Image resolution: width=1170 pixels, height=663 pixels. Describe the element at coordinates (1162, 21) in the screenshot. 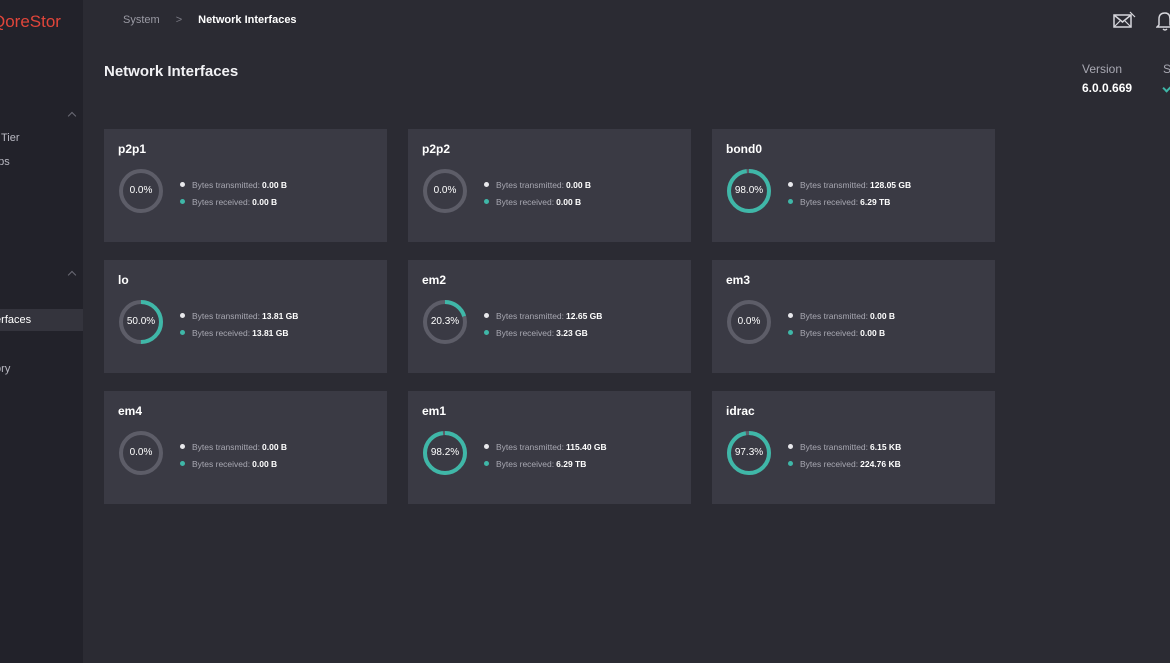

I see `bell-icon` at that location.